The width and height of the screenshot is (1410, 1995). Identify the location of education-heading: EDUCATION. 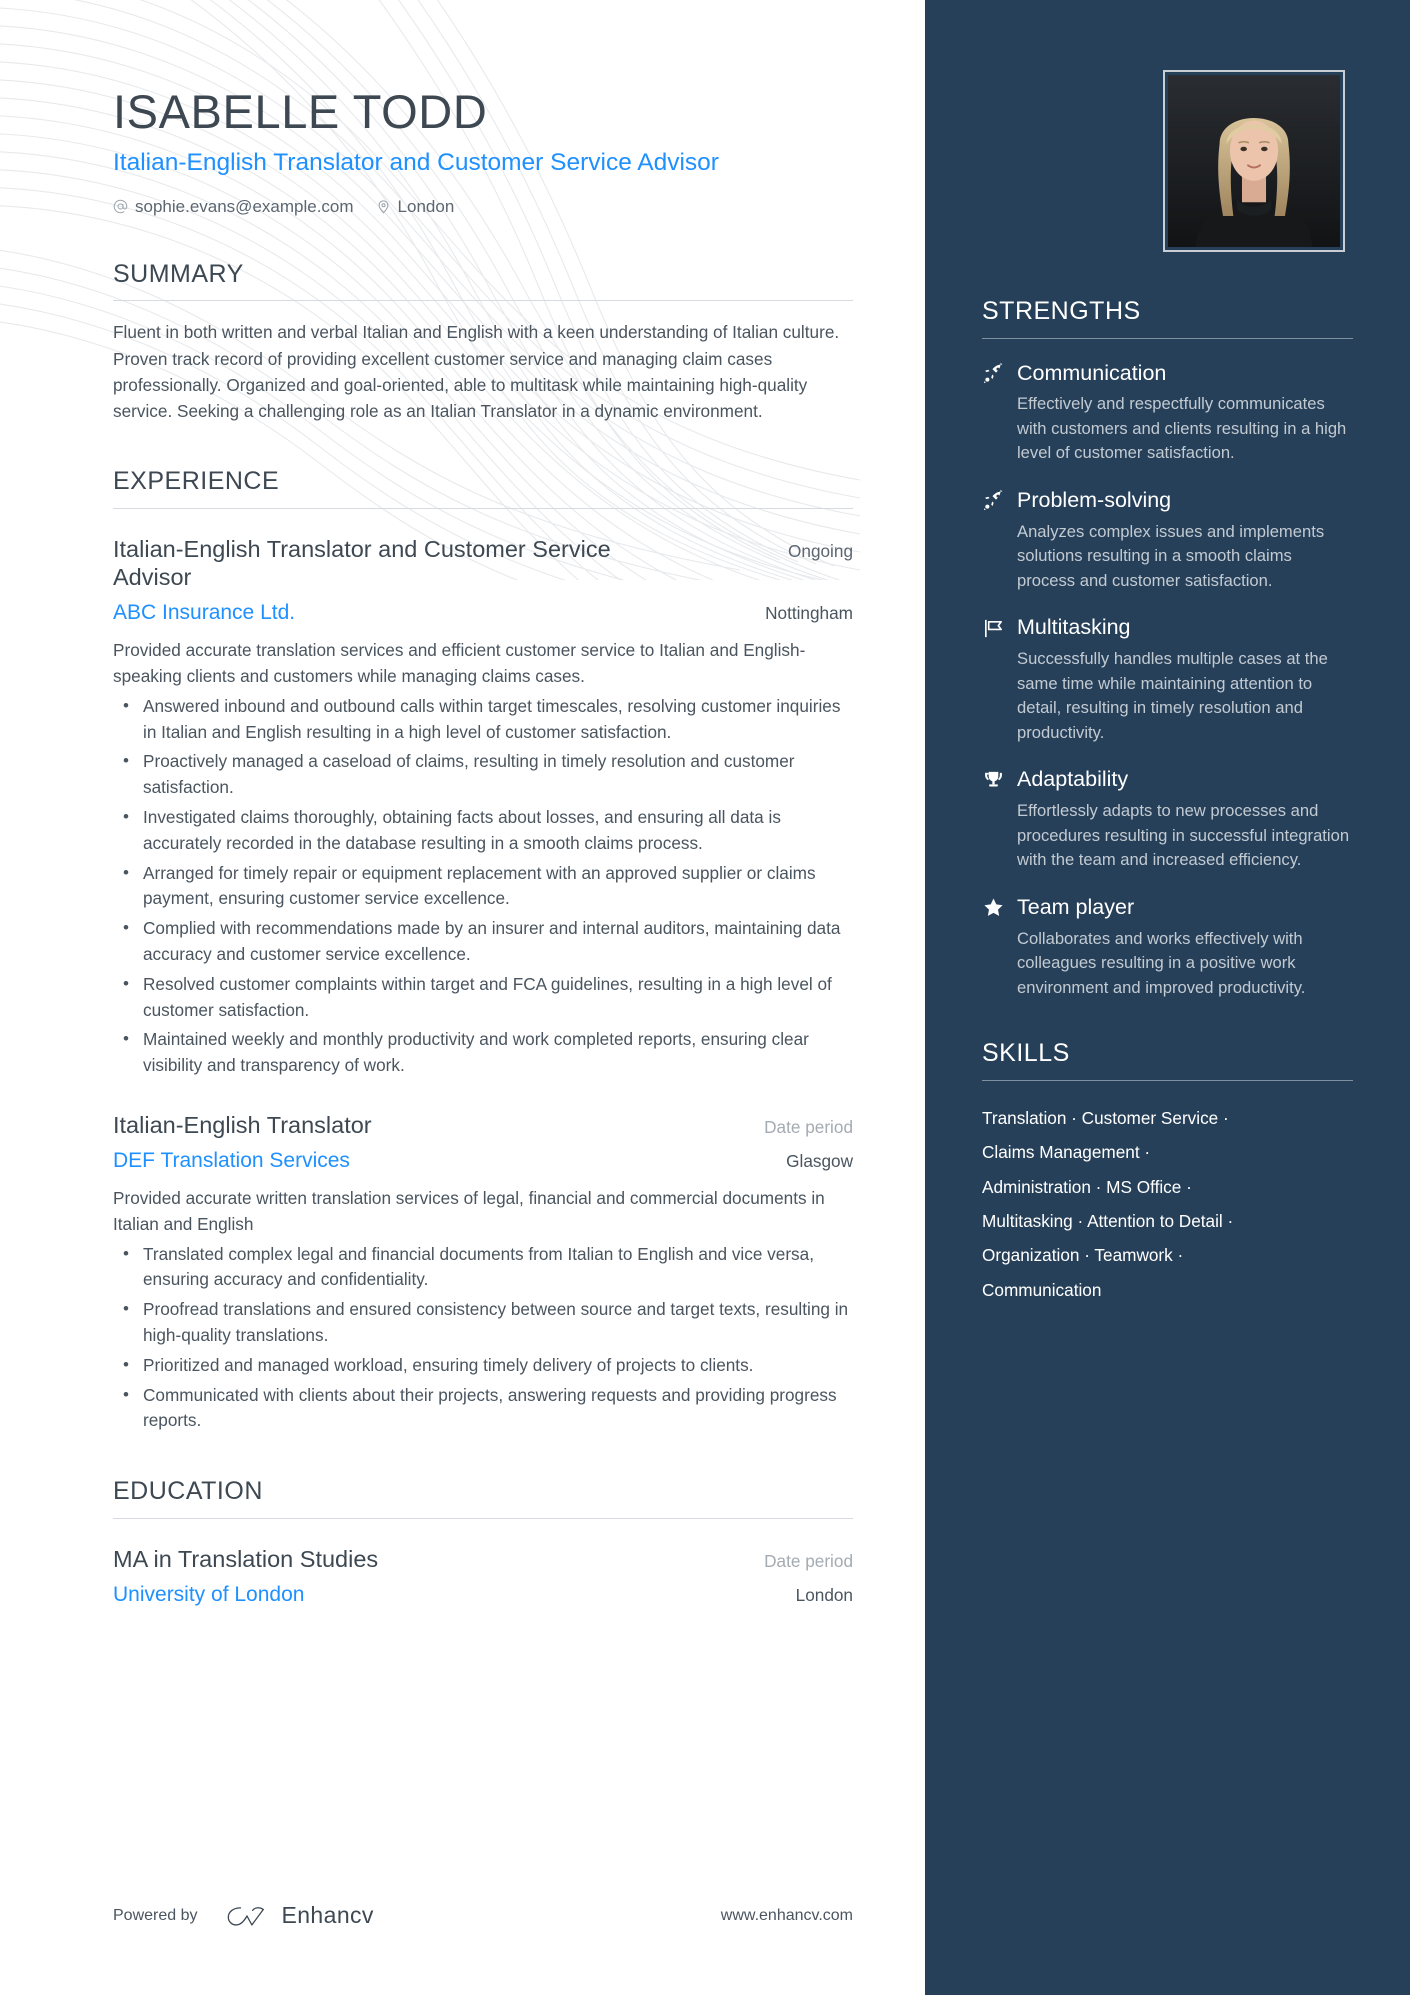
(188, 1491).